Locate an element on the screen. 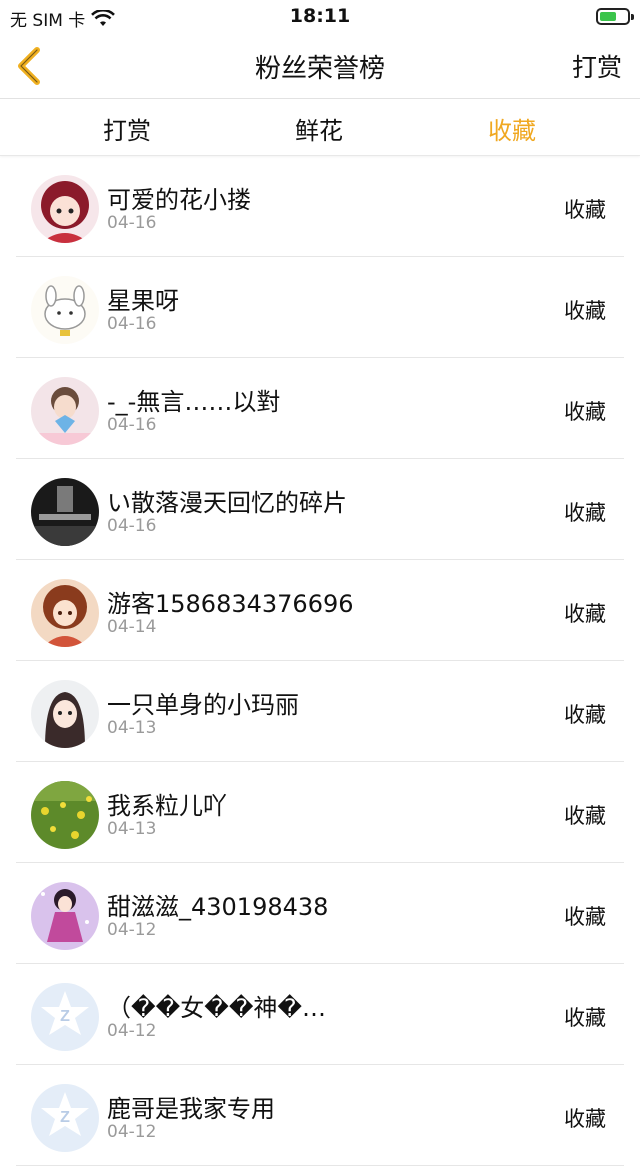 This screenshot has width=640, height=1166. list-item: 可爱的花小搂 04-16 收藏 is located at coordinates (320, 206).